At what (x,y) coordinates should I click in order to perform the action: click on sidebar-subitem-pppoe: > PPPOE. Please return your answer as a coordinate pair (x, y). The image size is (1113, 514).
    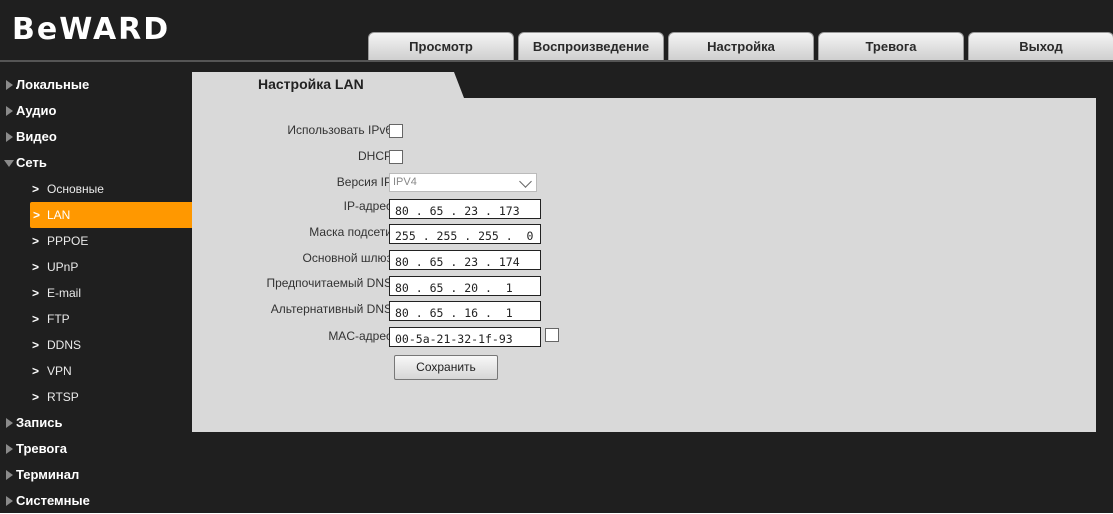
    Looking at the image, I should click on (96, 241).